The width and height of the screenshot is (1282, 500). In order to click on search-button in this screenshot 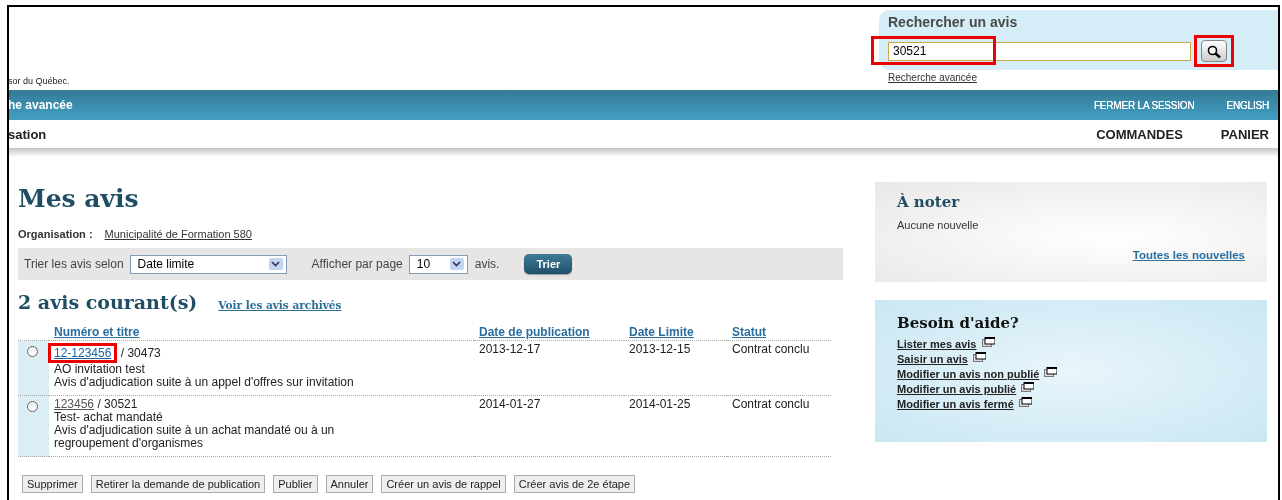, I will do `click(1214, 51)`.